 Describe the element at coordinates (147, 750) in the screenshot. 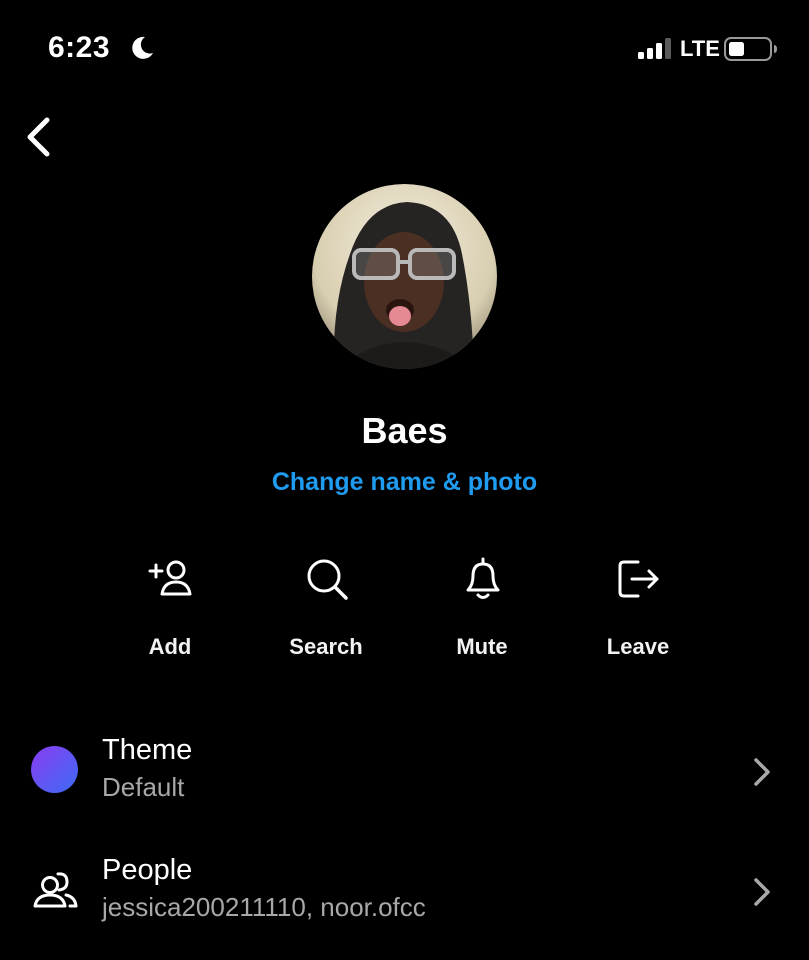

I see `theme-title: Theme` at that location.